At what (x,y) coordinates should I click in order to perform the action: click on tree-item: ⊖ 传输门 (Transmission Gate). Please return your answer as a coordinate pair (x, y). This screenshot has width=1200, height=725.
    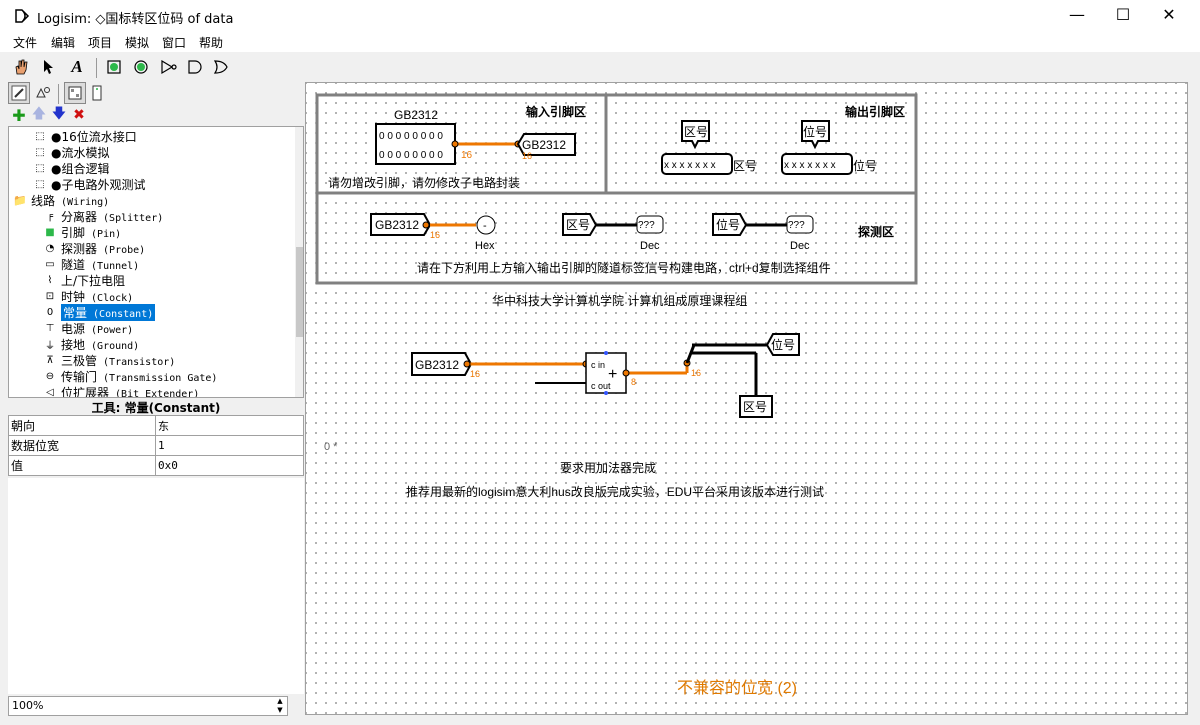
    Looking at the image, I should click on (130, 376).